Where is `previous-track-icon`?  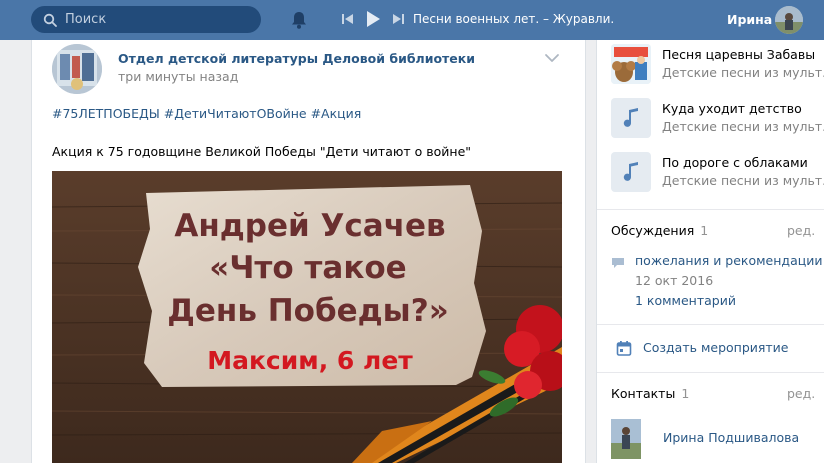 previous-track-icon is located at coordinates (348, 19).